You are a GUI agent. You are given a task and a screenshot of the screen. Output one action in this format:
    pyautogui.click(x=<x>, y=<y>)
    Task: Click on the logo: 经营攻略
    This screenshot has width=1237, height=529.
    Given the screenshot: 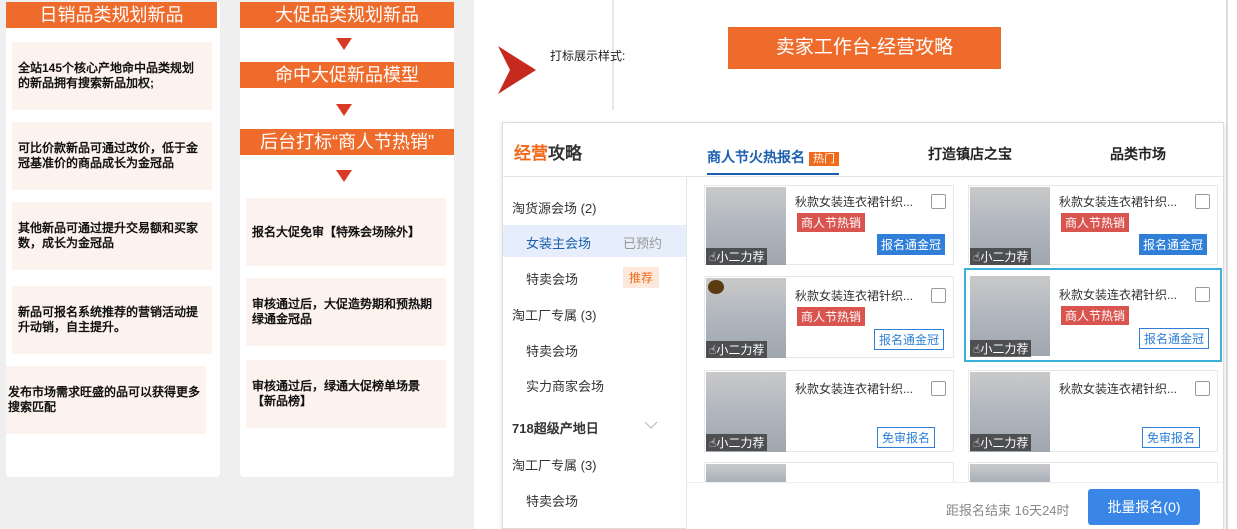 What is the action you would take?
    pyautogui.click(x=548, y=153)
    